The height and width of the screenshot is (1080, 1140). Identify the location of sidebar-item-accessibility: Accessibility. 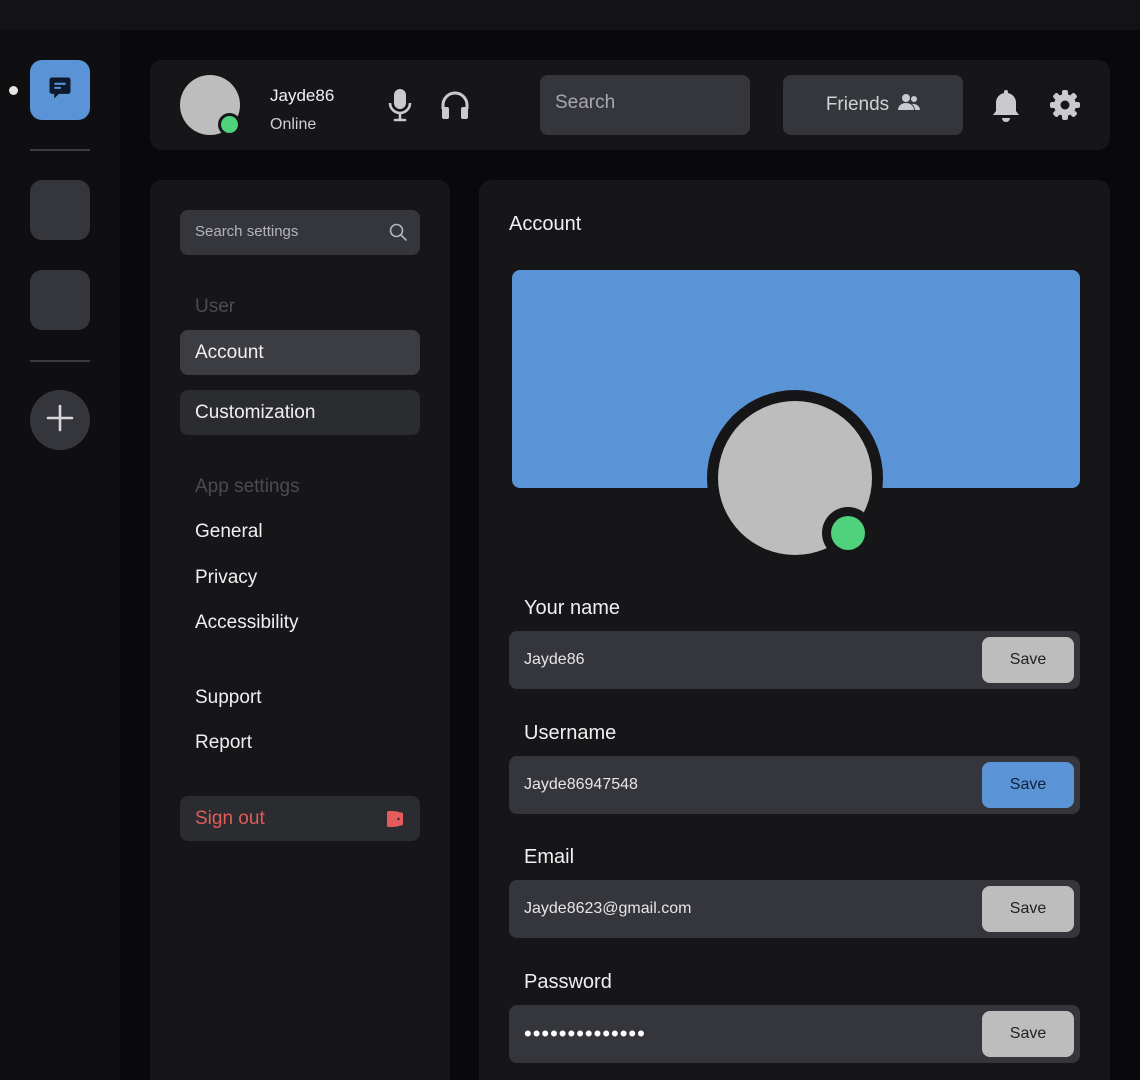
(246, 623).